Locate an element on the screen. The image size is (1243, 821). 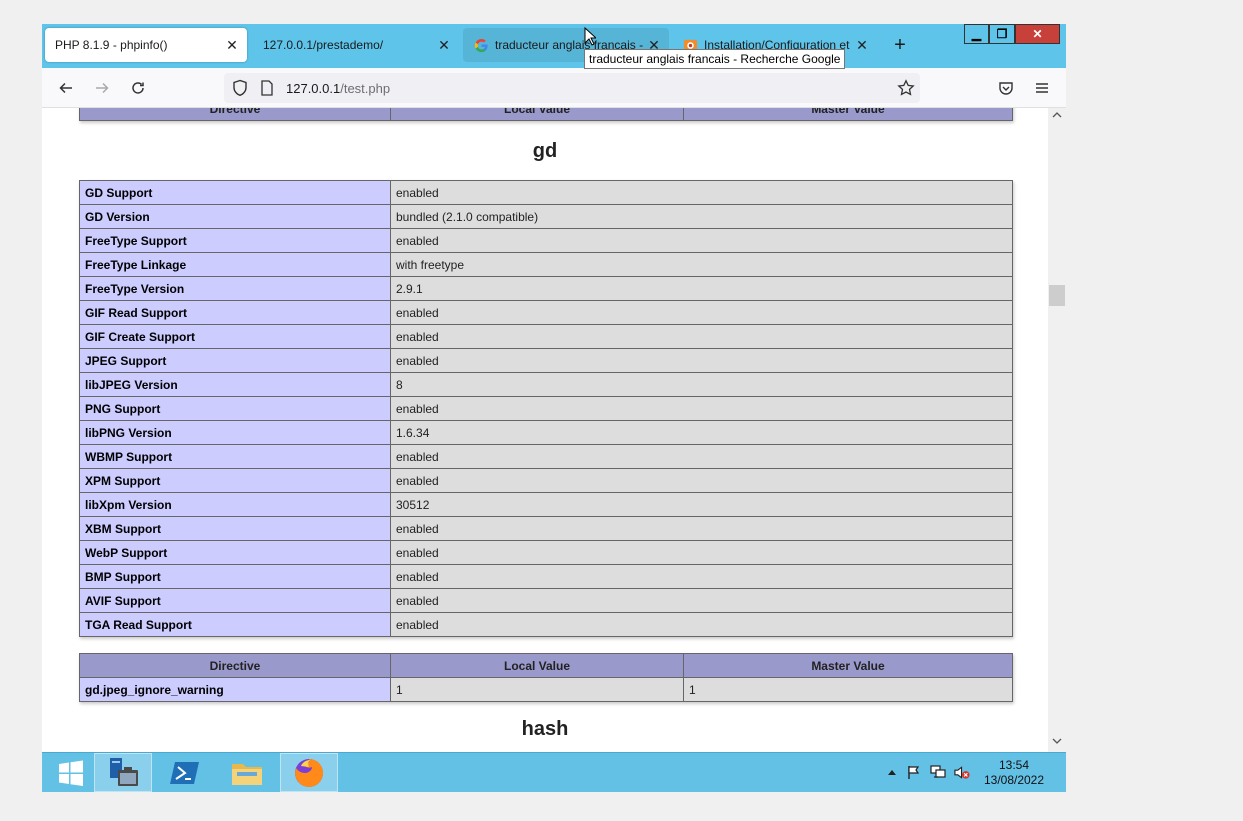
pocket-icon is located at coordinates (1006, 88).